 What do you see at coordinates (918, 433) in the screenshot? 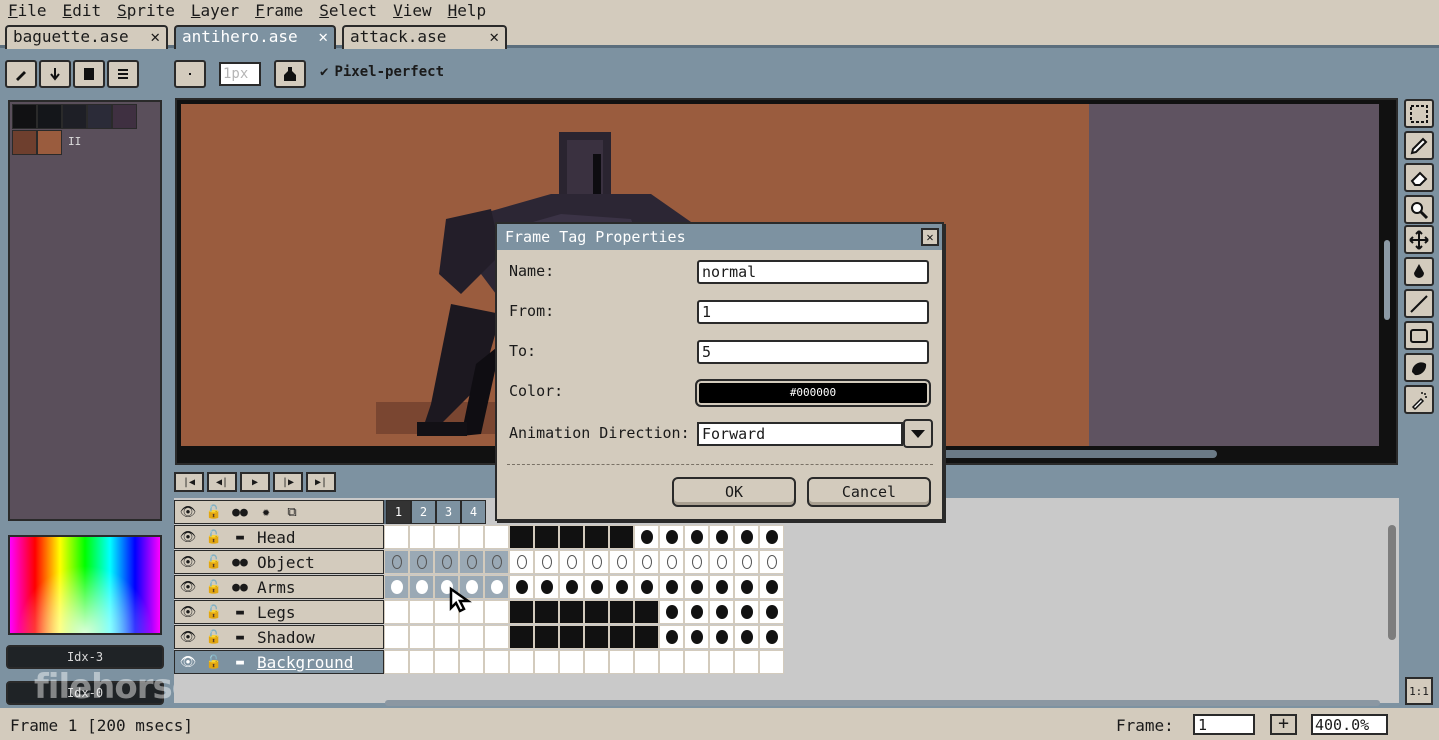
I see `dropdown-button` at bounding box center [918, 433].